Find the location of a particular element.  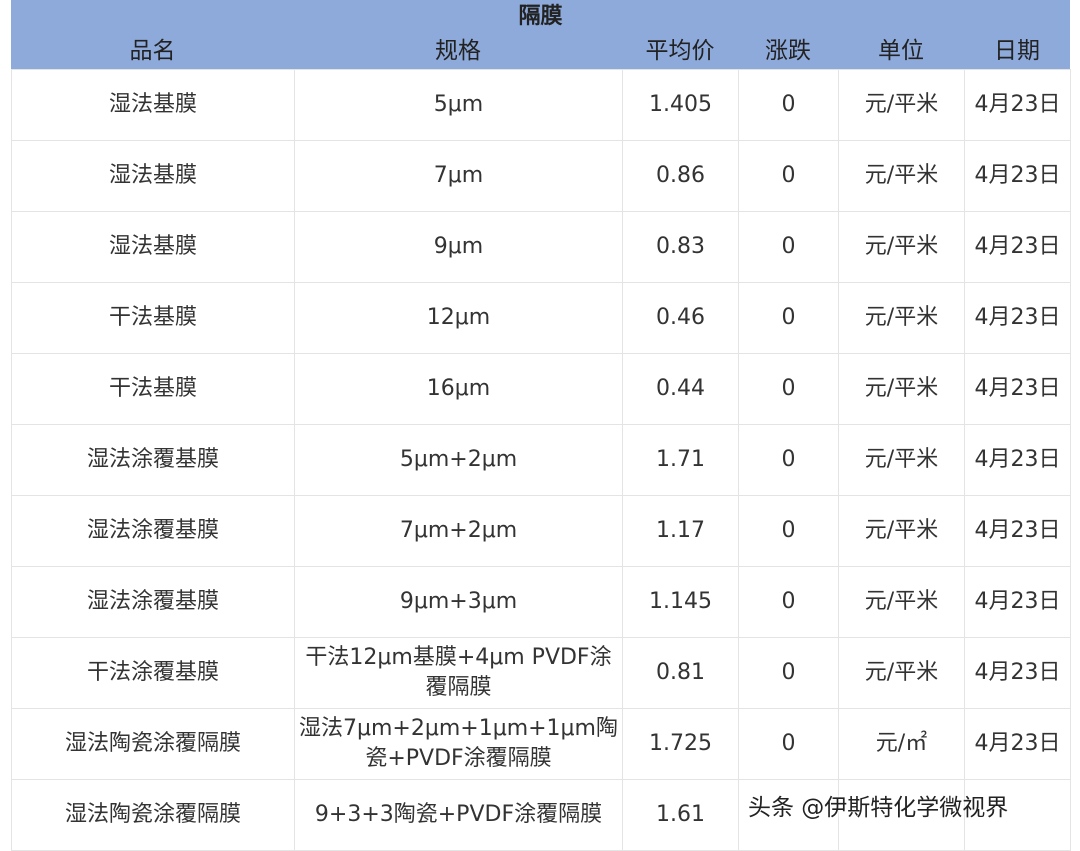

table-header: 隔膜 品名 规格 平均价 涨跌 单位 日期 is located at coordinates (540, 34).